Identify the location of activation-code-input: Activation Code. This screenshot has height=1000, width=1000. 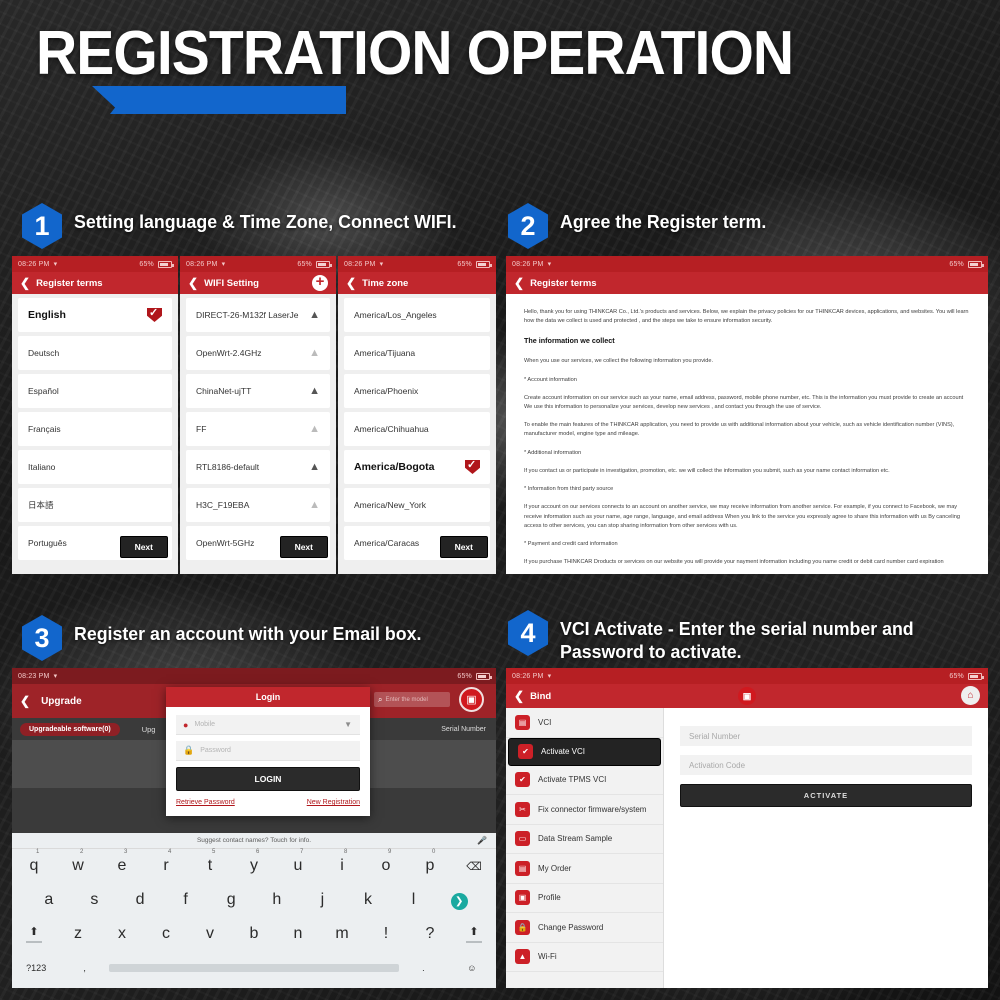
(826, 765).